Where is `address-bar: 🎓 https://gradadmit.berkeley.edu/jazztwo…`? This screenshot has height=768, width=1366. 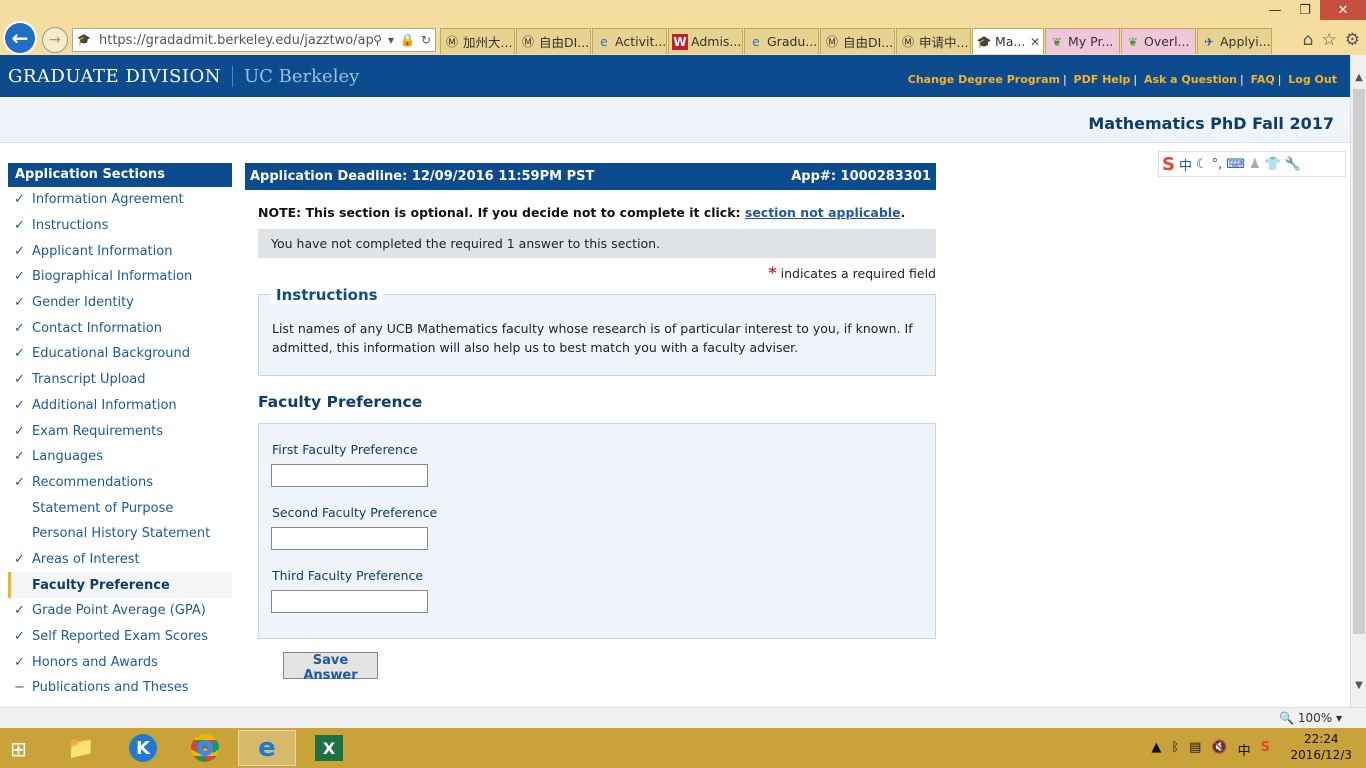 address-bar: 🎓 https://gradadmit.berkeley.edu/jazztwo… is located at coordinates (254, 40).